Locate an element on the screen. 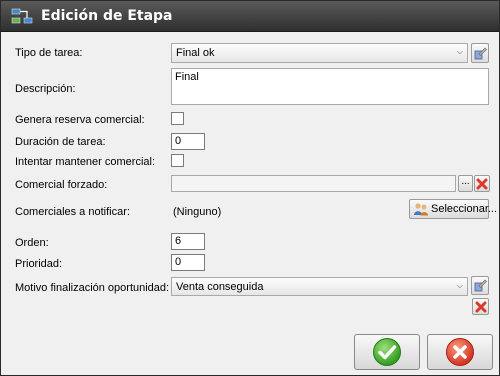 The height and width of the screenshot is (376, 500). priority-value: 0 is located at coordinates (178, 262).